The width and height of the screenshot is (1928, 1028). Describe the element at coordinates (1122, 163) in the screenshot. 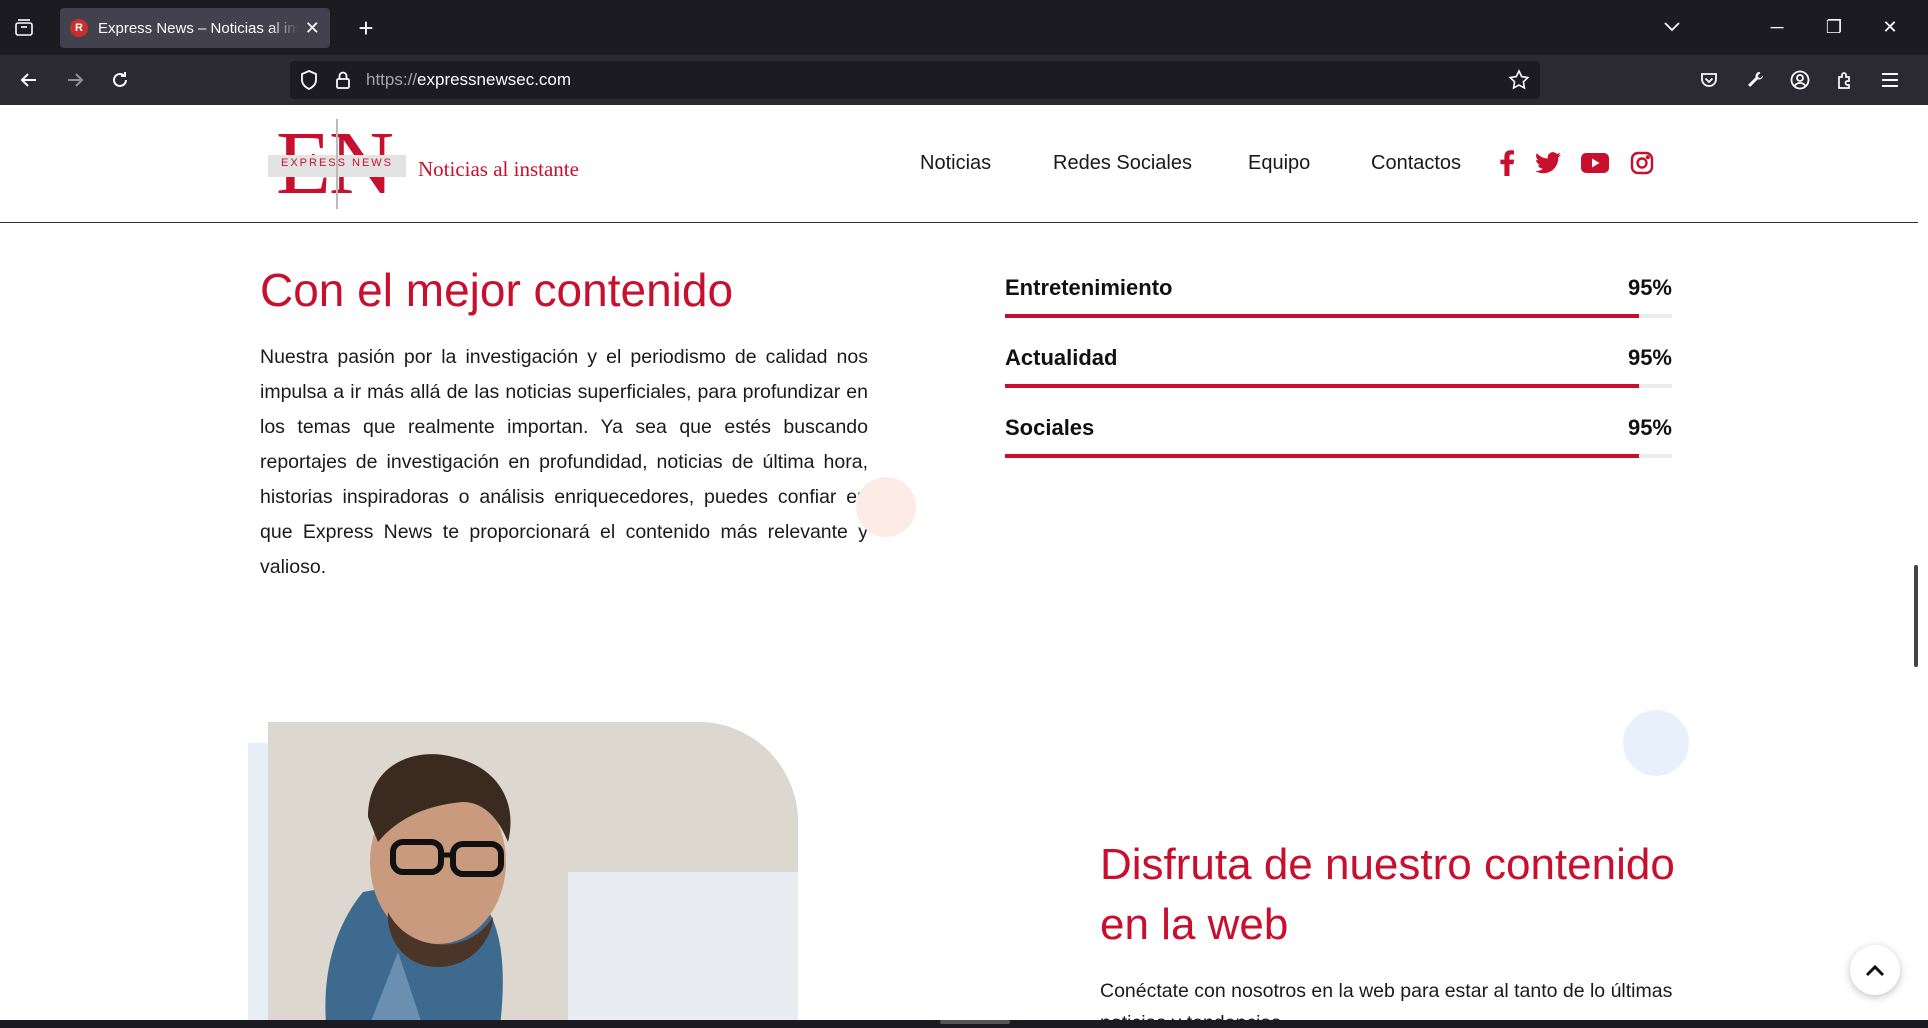

I see `menu-item-redes-sociales: Redes Sociales` at that location.